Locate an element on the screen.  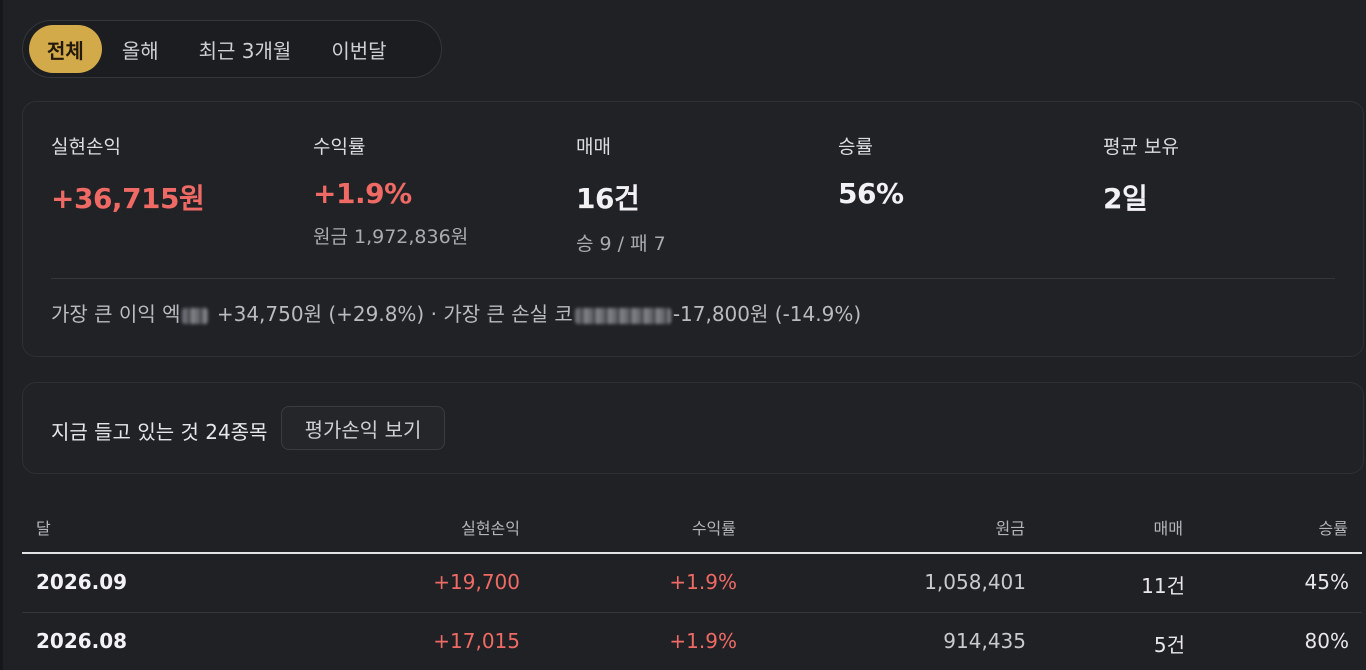
stat-realized-label: 실현손익 is located at coordinates (86, 147).